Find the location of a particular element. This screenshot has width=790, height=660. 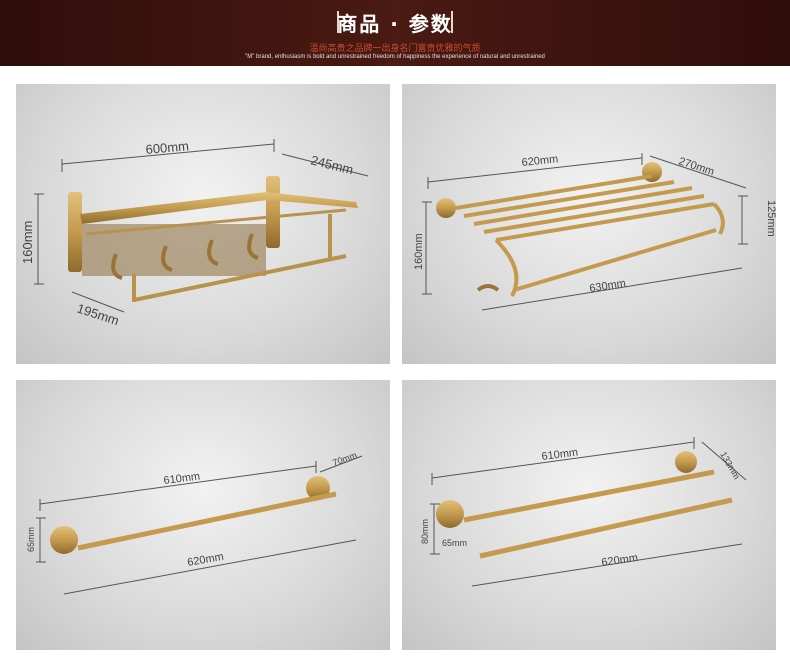

product-3-drawing: 610mm 70mm 65mm 620mm is located at coordinates (194, 522).